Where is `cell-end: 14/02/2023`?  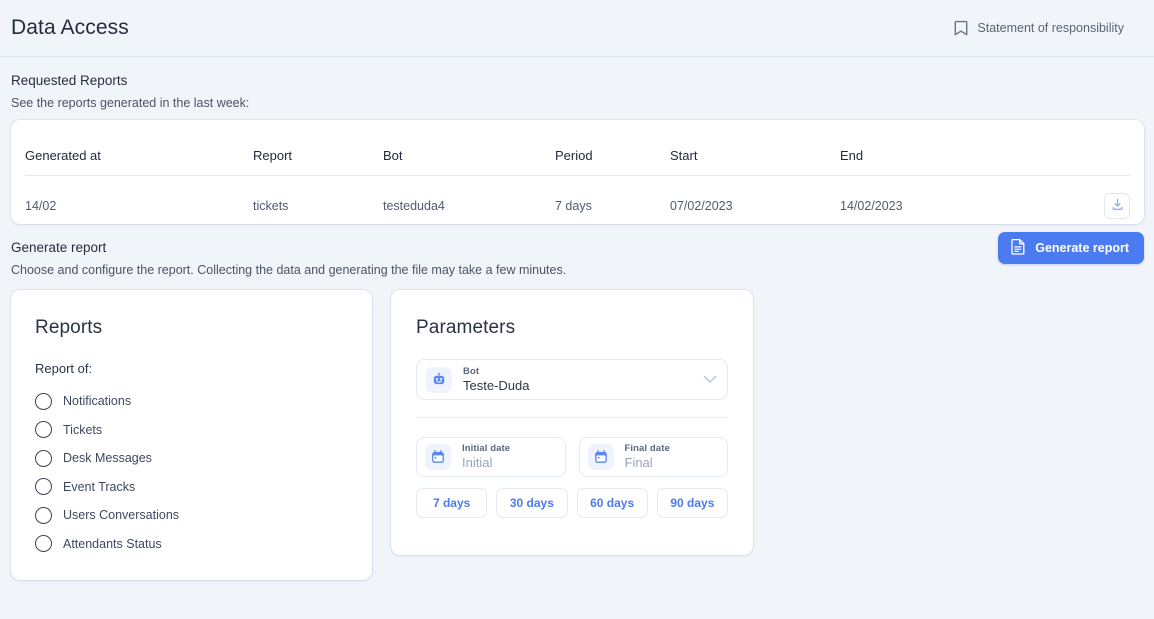
cell-end: 14/02/2023 is located at coordinates (871, 206).